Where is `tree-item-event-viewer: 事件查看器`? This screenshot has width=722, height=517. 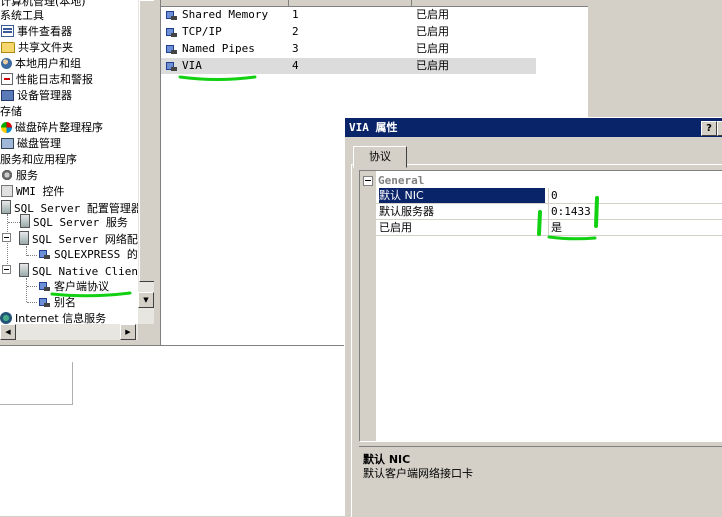
tree-item-event-viewer: 事件查看器 is located at coordinates (36, 32).